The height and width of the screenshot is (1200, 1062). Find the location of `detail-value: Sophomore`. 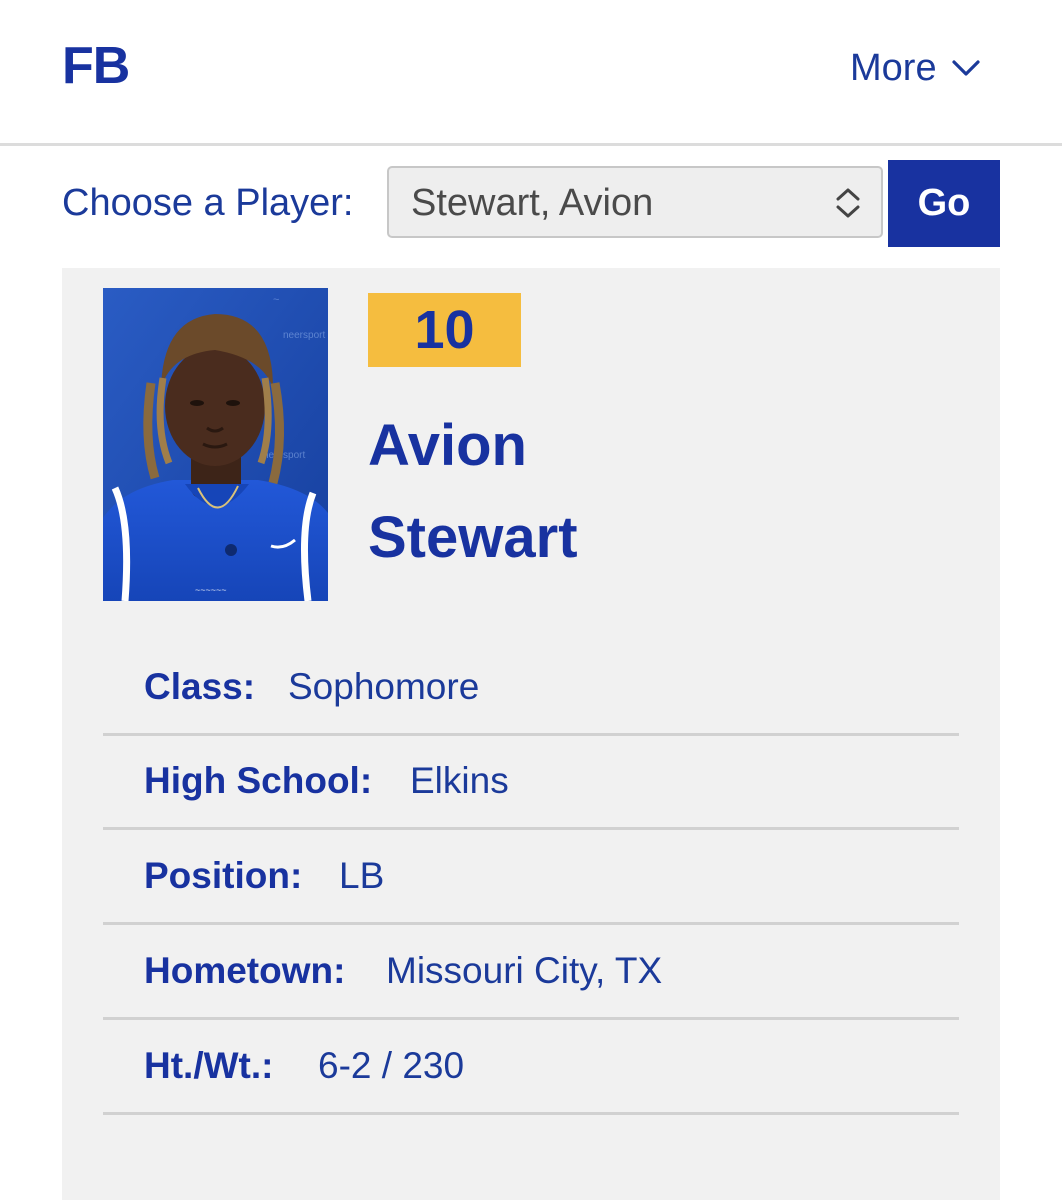

detail-value: Sophomore is located at coordinates (384, 686).